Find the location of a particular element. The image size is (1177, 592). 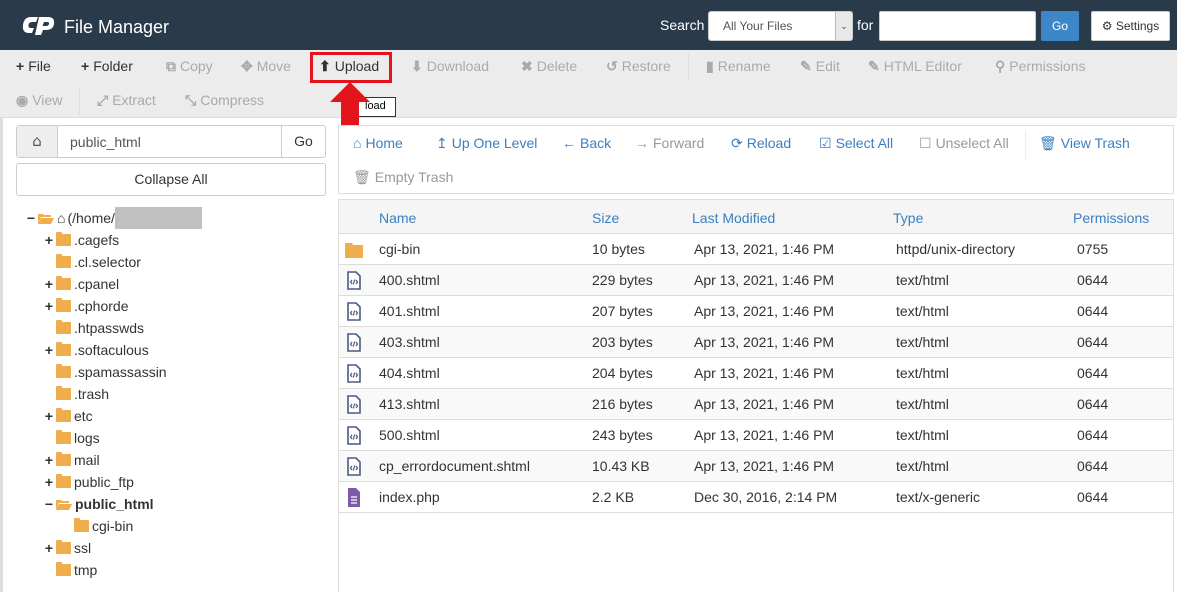

key-icon: ⚲ is located at coordinates (1000, 66).